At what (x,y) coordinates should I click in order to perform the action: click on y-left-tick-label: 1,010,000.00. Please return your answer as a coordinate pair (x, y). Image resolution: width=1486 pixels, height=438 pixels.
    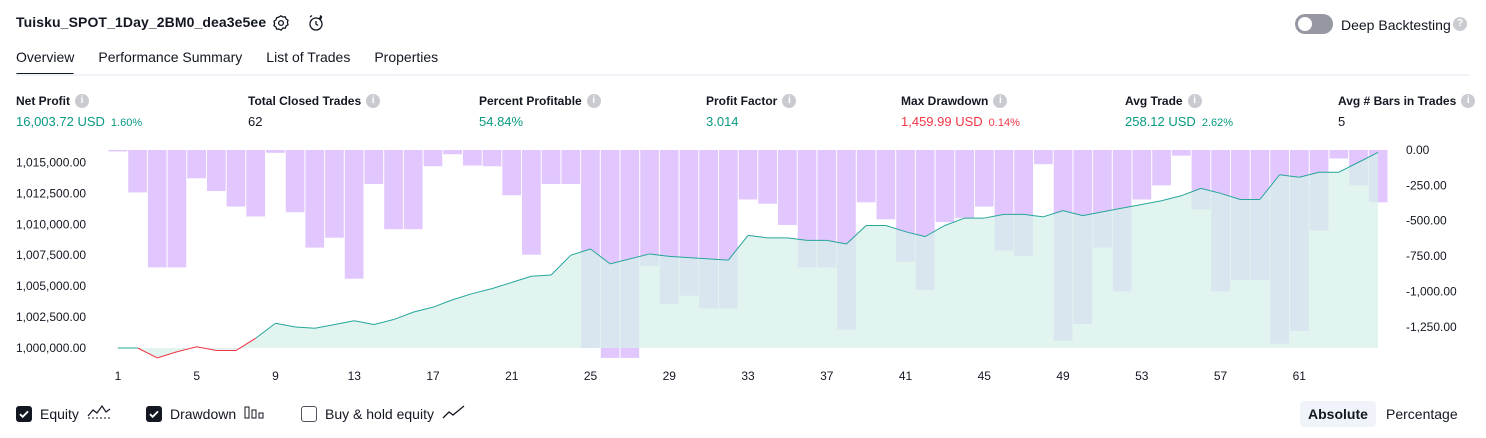
    Looking at the image, I should click on (51, 224).